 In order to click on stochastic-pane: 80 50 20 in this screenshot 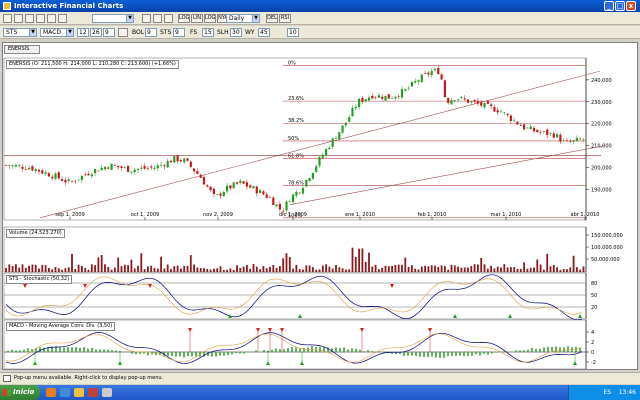, I will do `click(300, 296)`.